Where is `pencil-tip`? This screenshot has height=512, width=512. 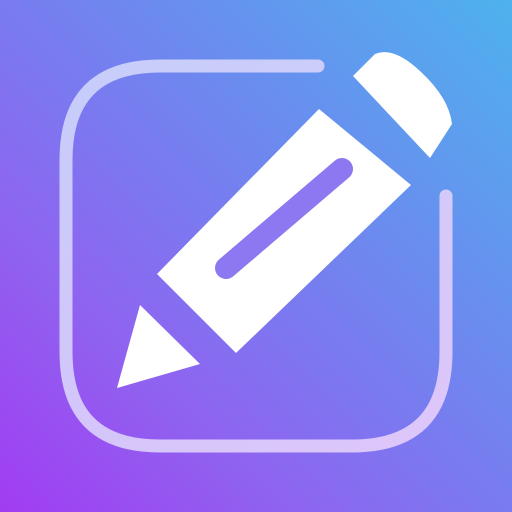 pencil-tip is located at coordinates (158, 346).